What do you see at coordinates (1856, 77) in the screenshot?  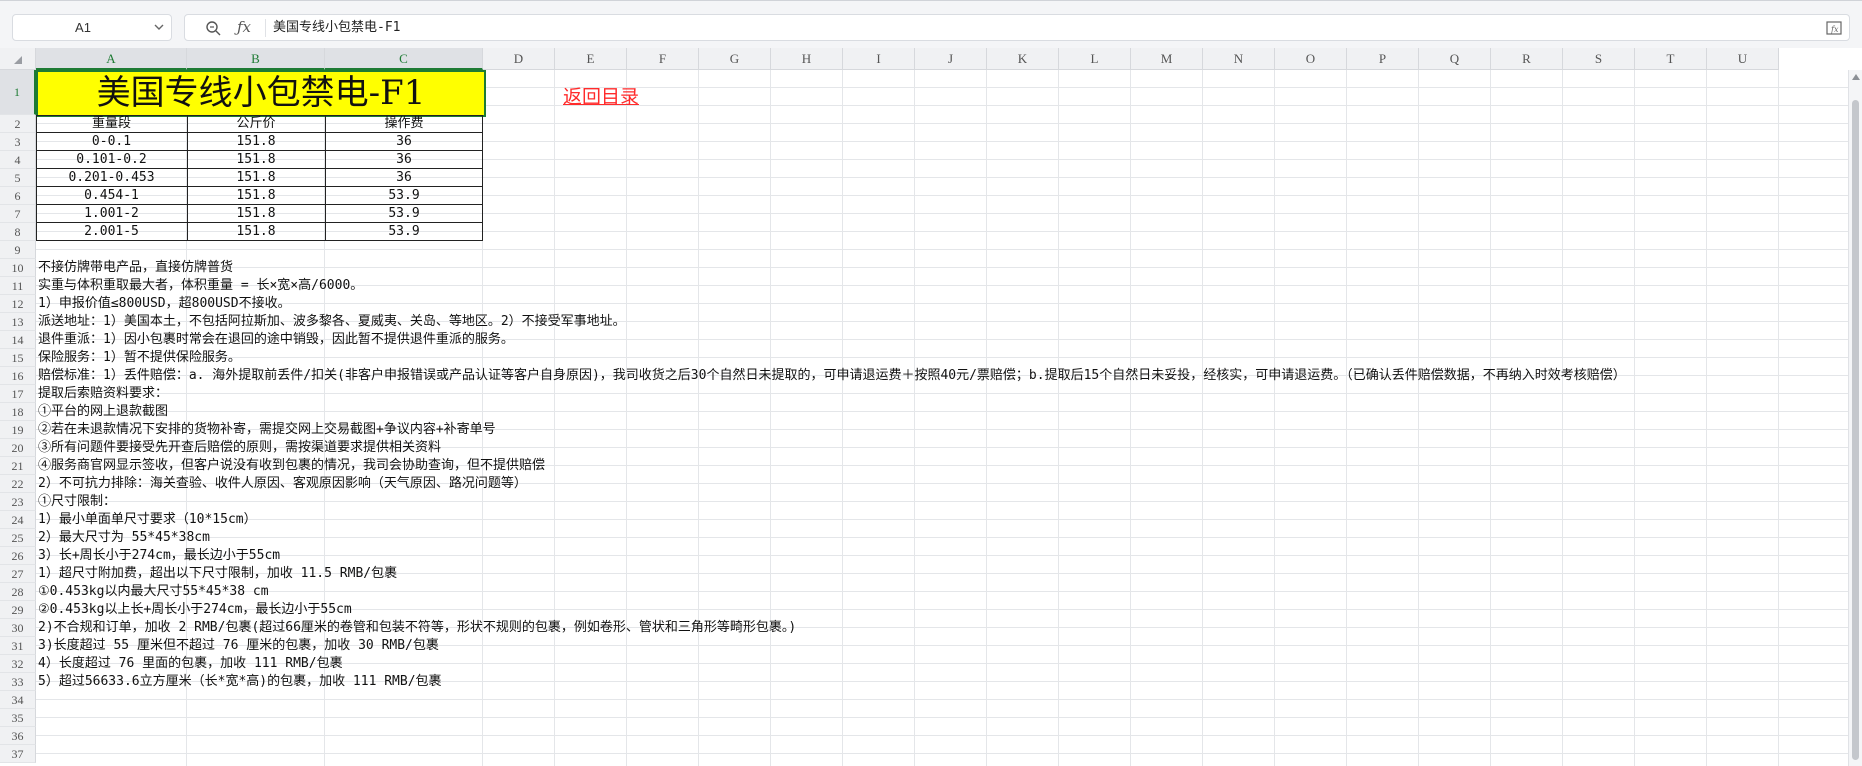 I see `scroll-up-icon` at bounding box center [1856, 77].